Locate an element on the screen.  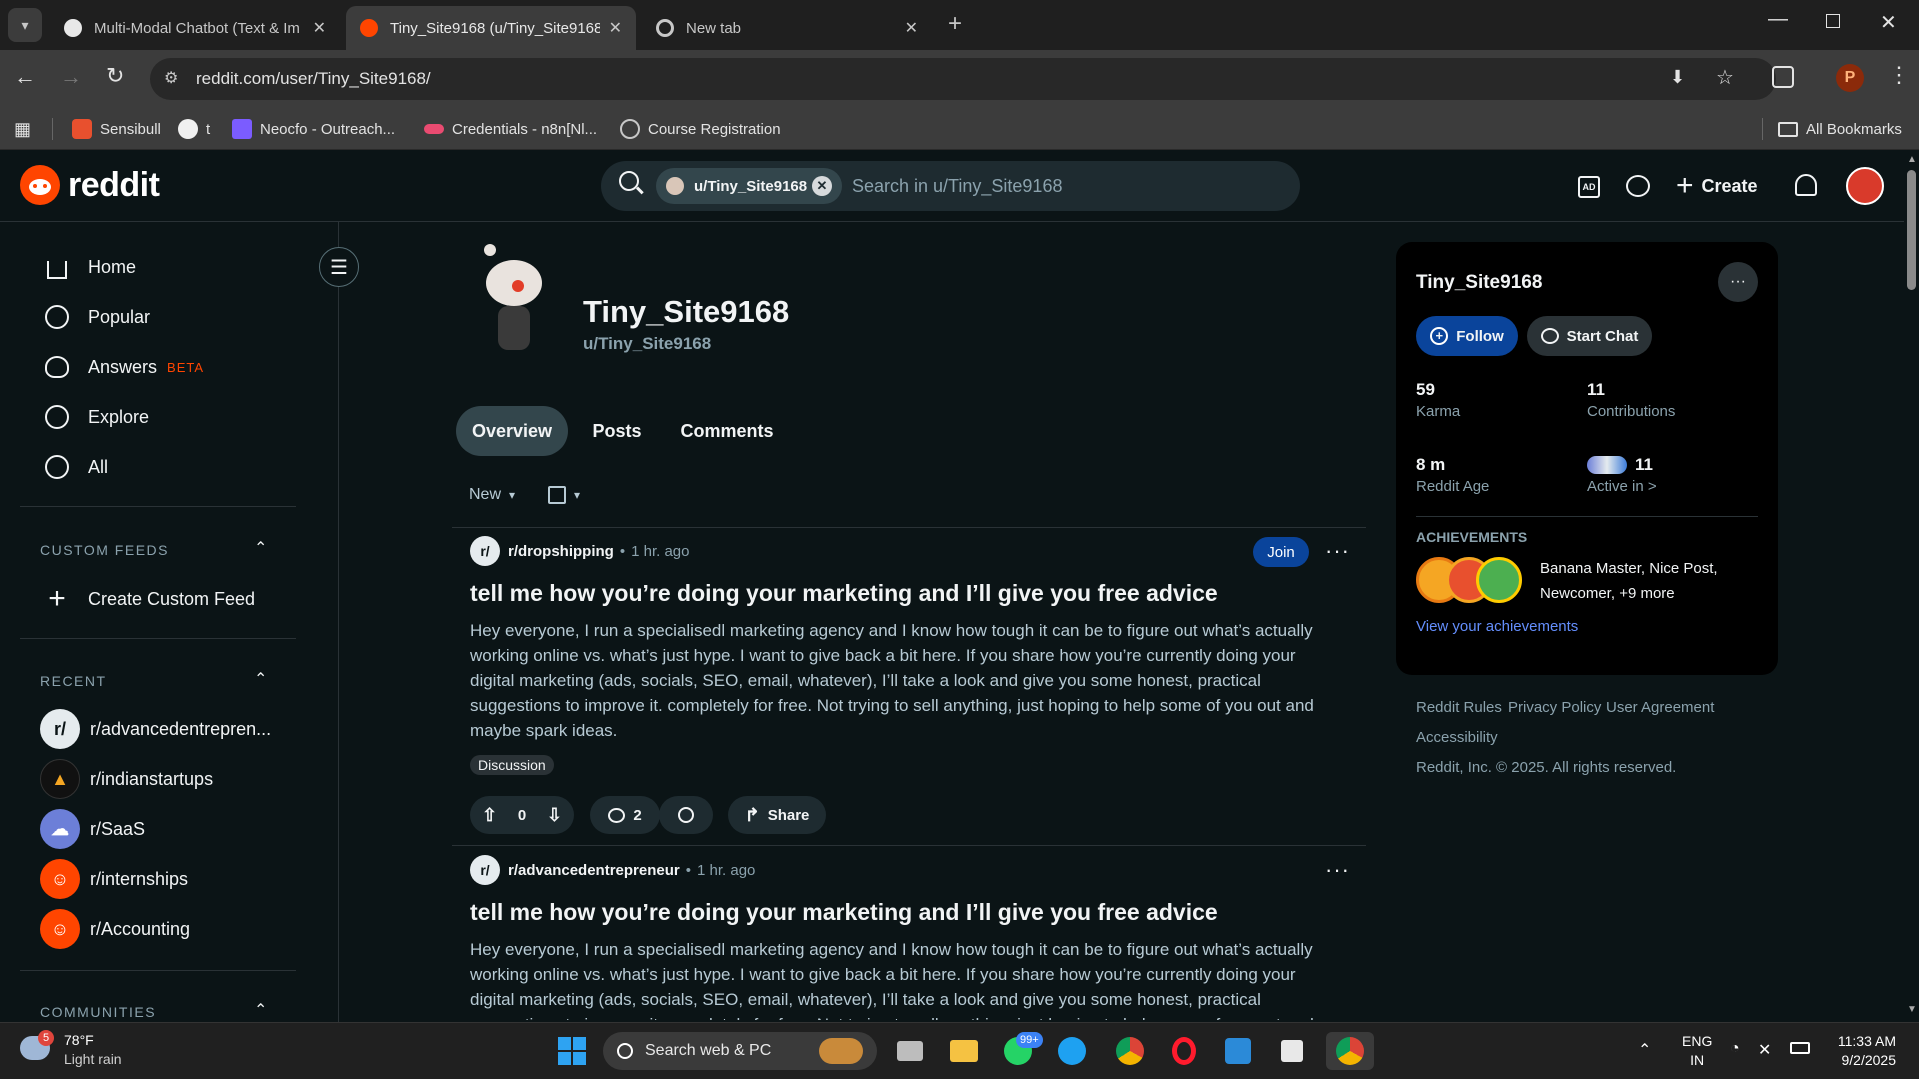
scroll-up-arrow: ▲ is located at coordinates (1912, 159).